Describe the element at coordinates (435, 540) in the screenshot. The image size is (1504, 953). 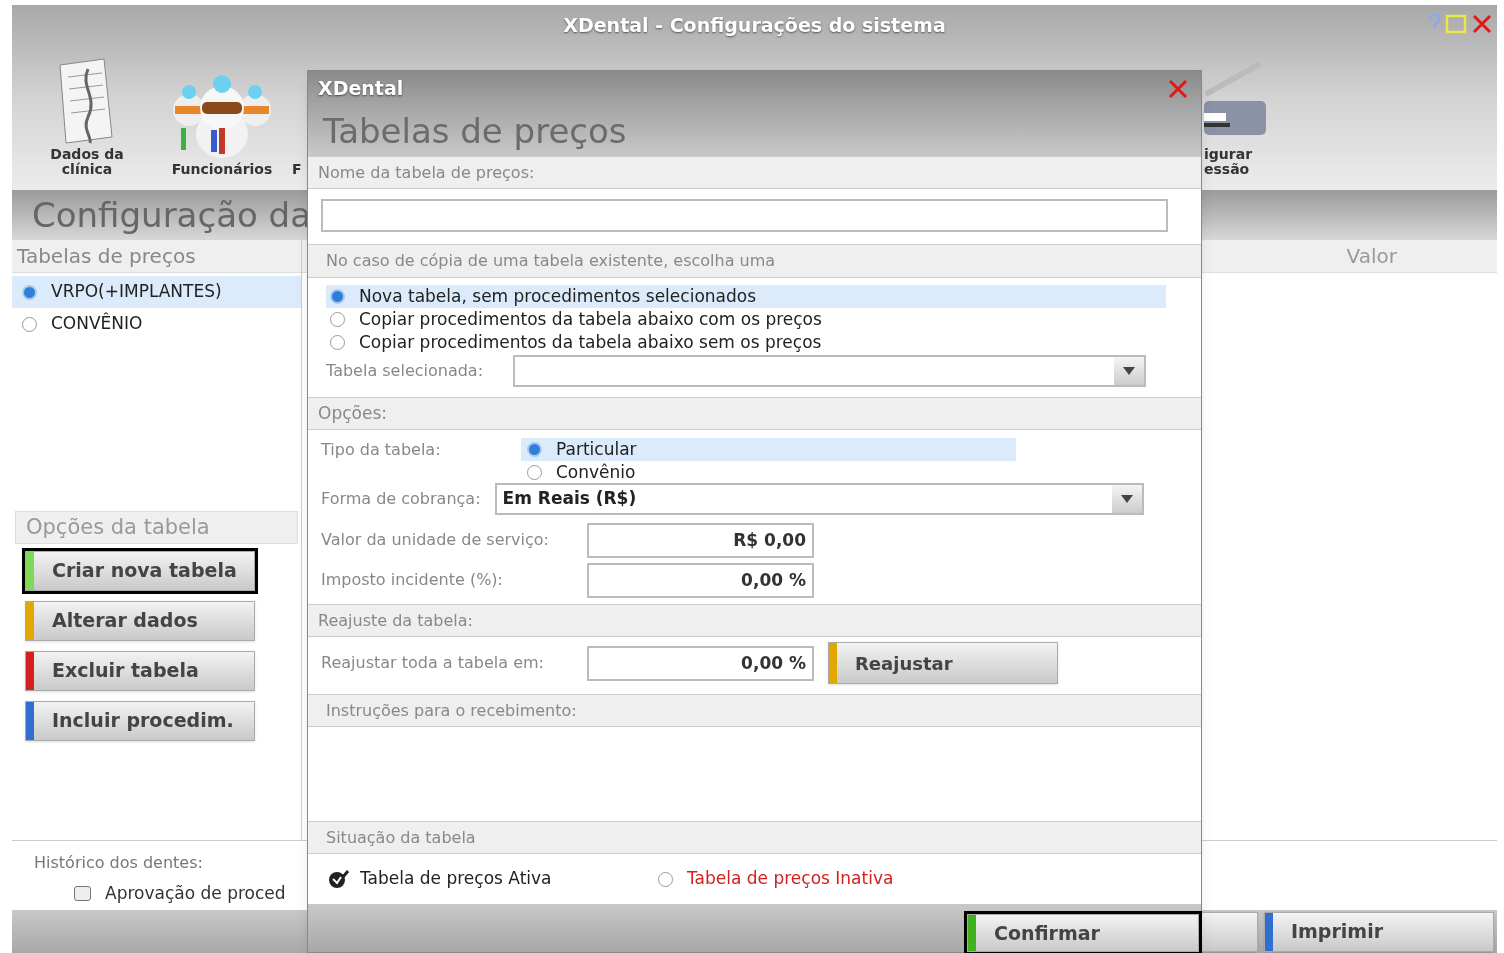
I see `field-label: Valor da unidade de serviço:` at that location.